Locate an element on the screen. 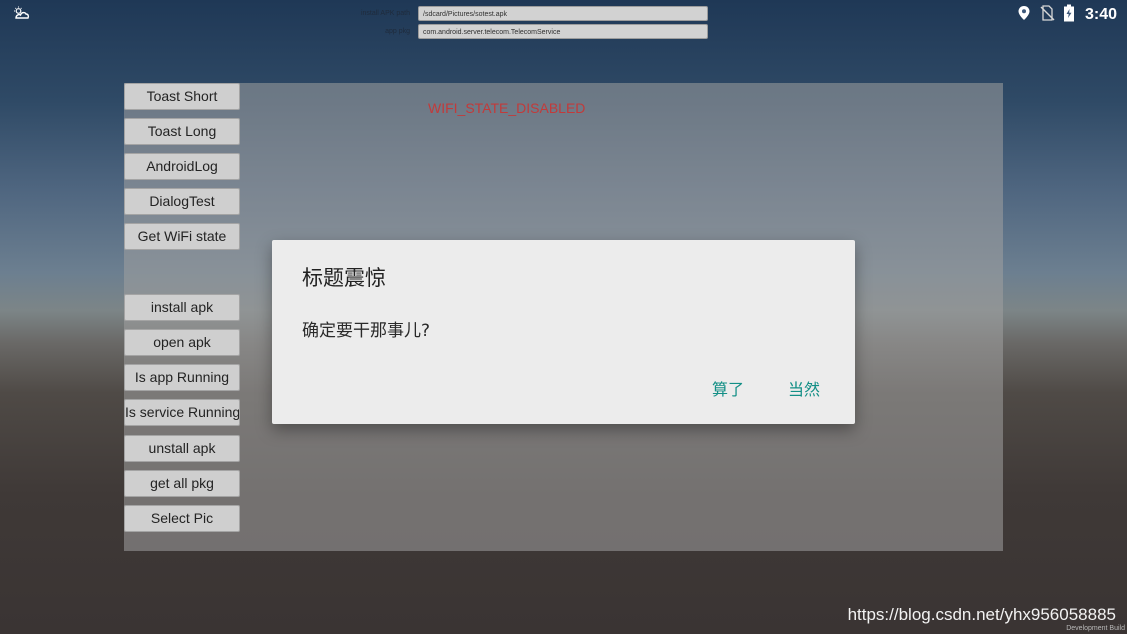 The image size is (1127, 634). dialog-message: 确定要干那事儿? is located at coordinates (366, 331).